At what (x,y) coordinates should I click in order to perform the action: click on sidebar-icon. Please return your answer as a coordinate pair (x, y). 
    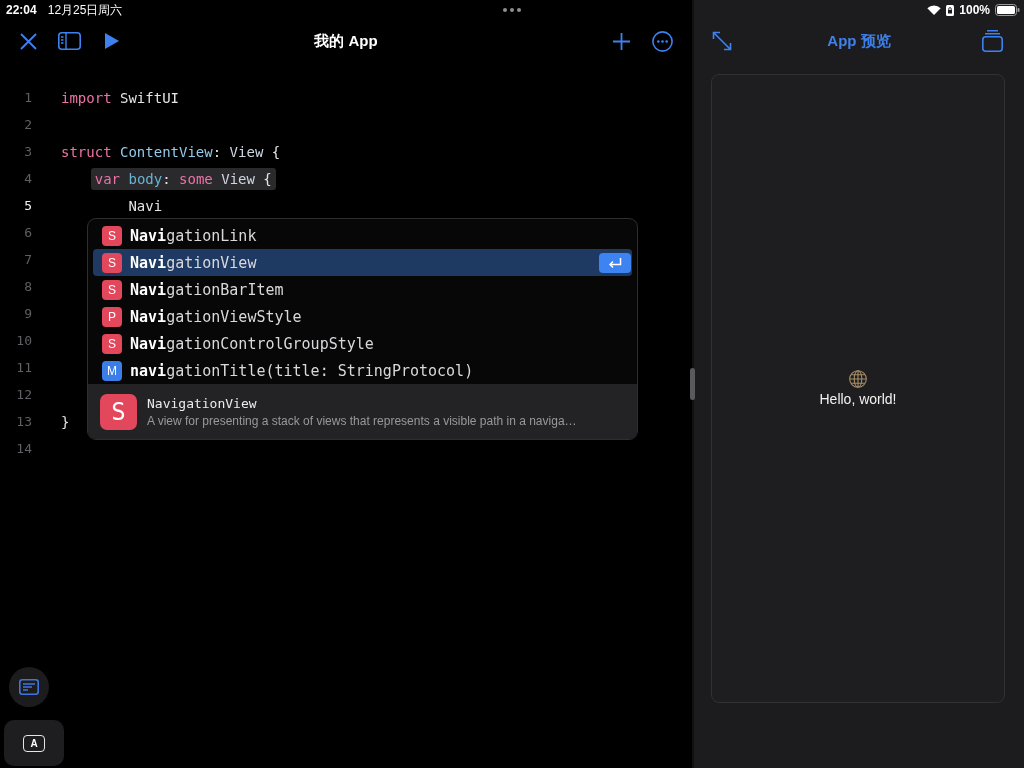
    Looking at the image, I should click on (69, 41).